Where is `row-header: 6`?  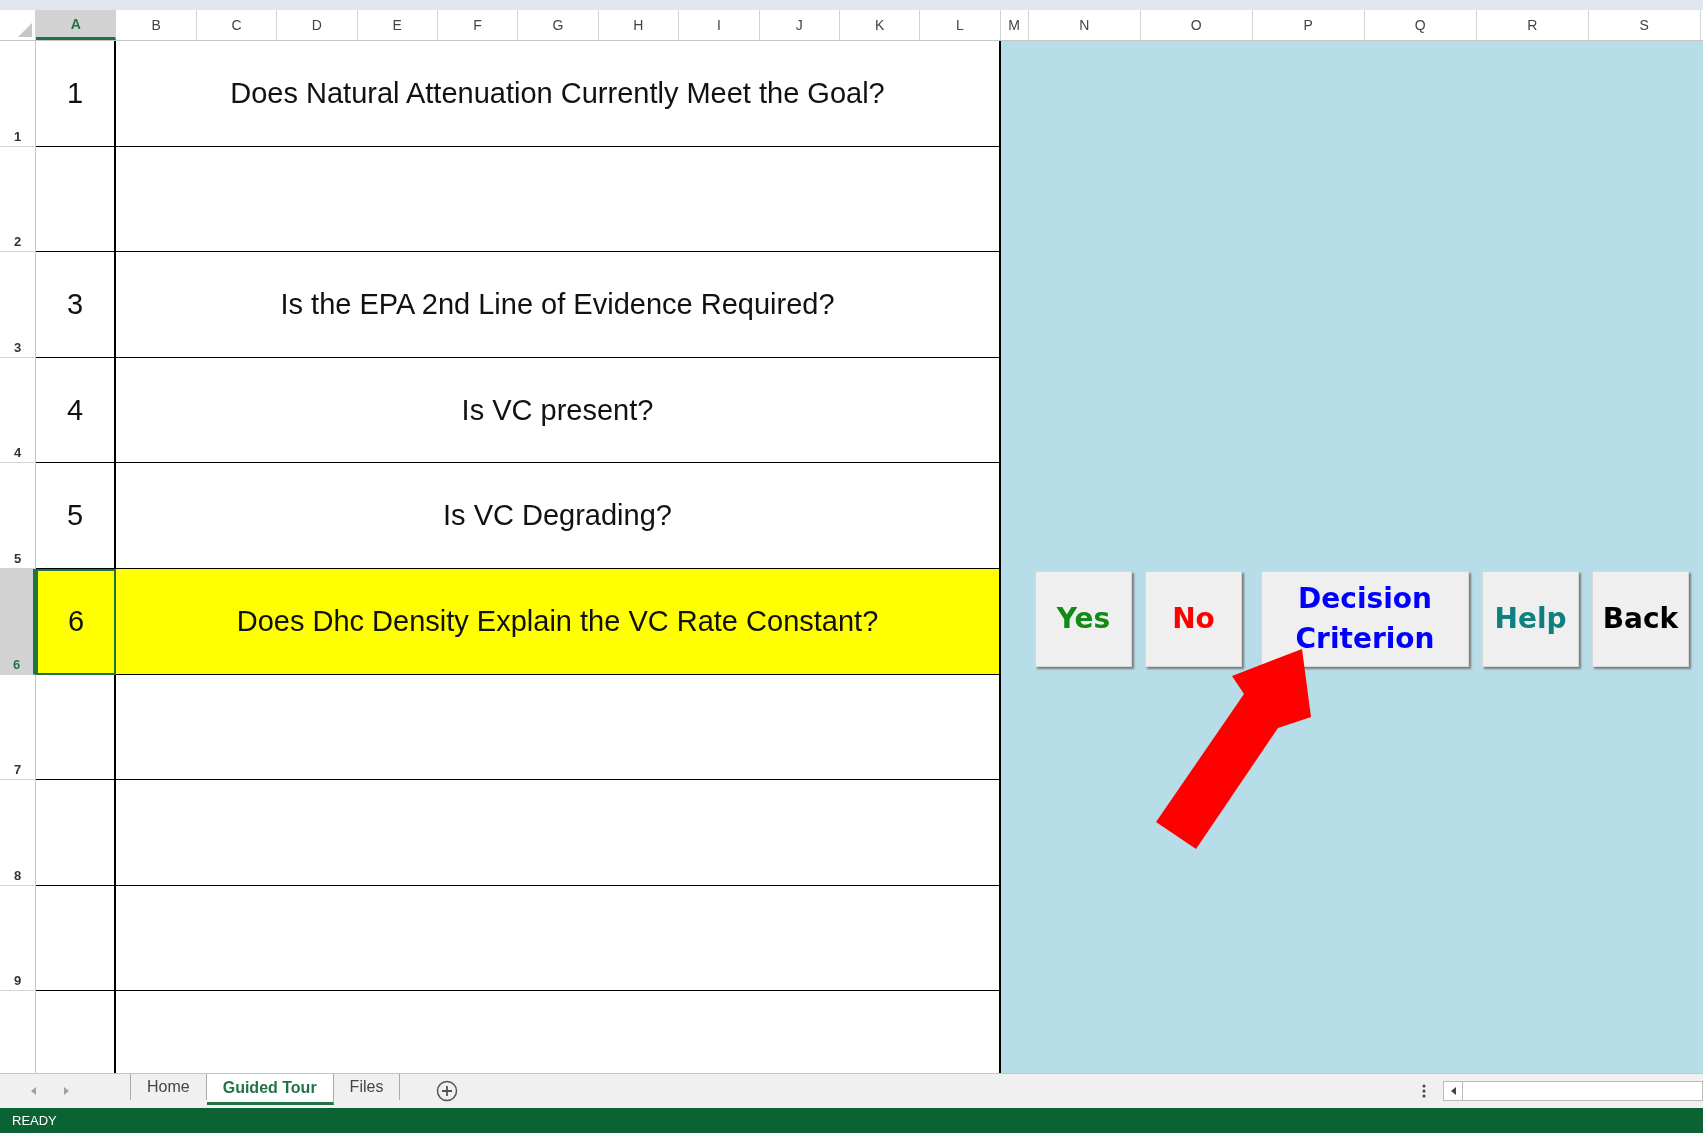 row-header: 6 is located at coordinates (18, 621).